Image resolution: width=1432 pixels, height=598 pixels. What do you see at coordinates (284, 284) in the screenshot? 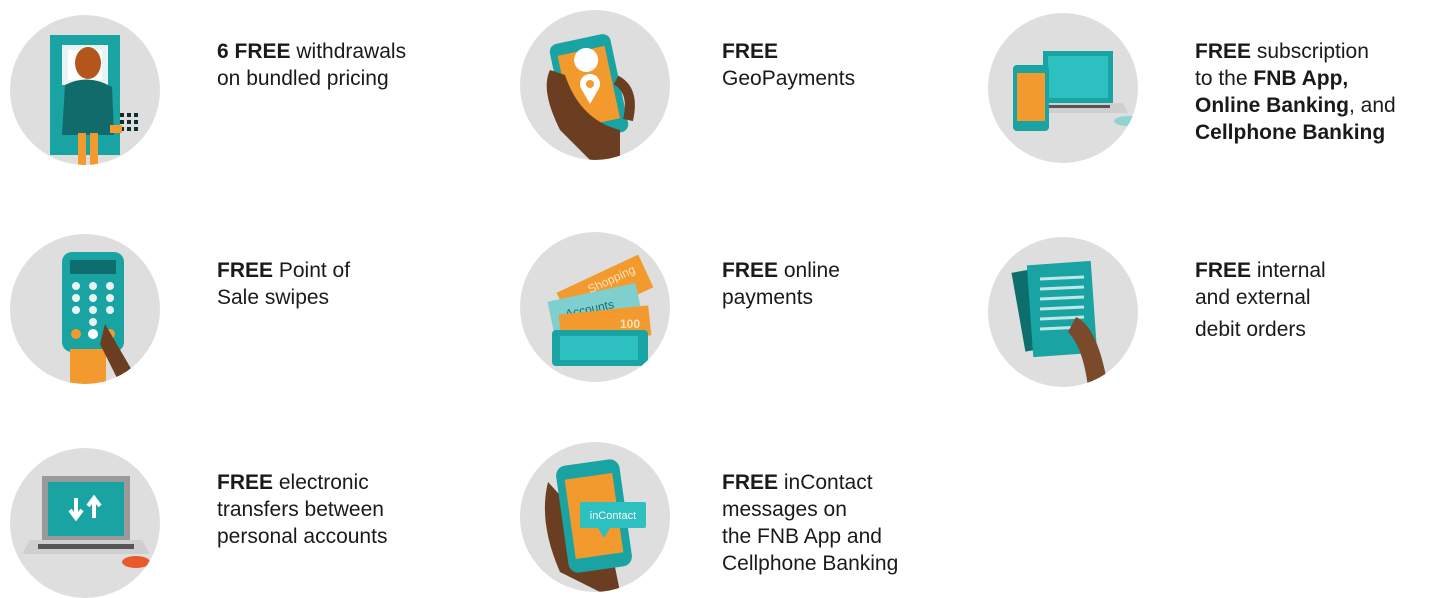
I see `feature-text: FREE Point of Sale swipes` at bounding box center [284, 284].